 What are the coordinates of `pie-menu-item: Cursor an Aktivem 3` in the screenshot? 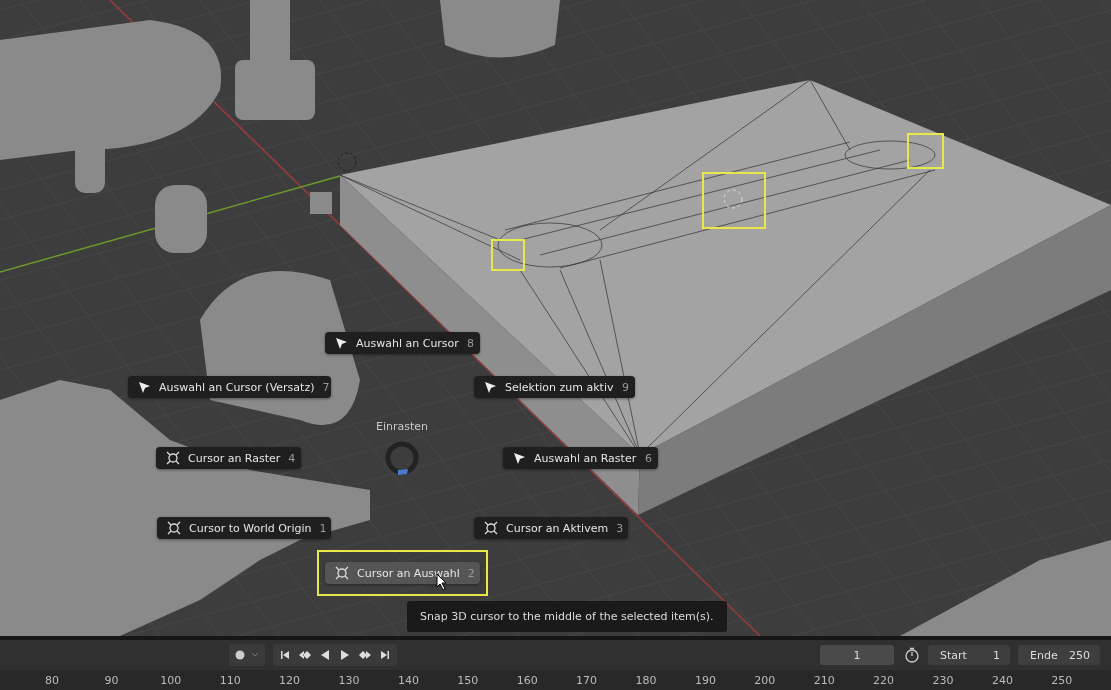 It's located at (551, 528).